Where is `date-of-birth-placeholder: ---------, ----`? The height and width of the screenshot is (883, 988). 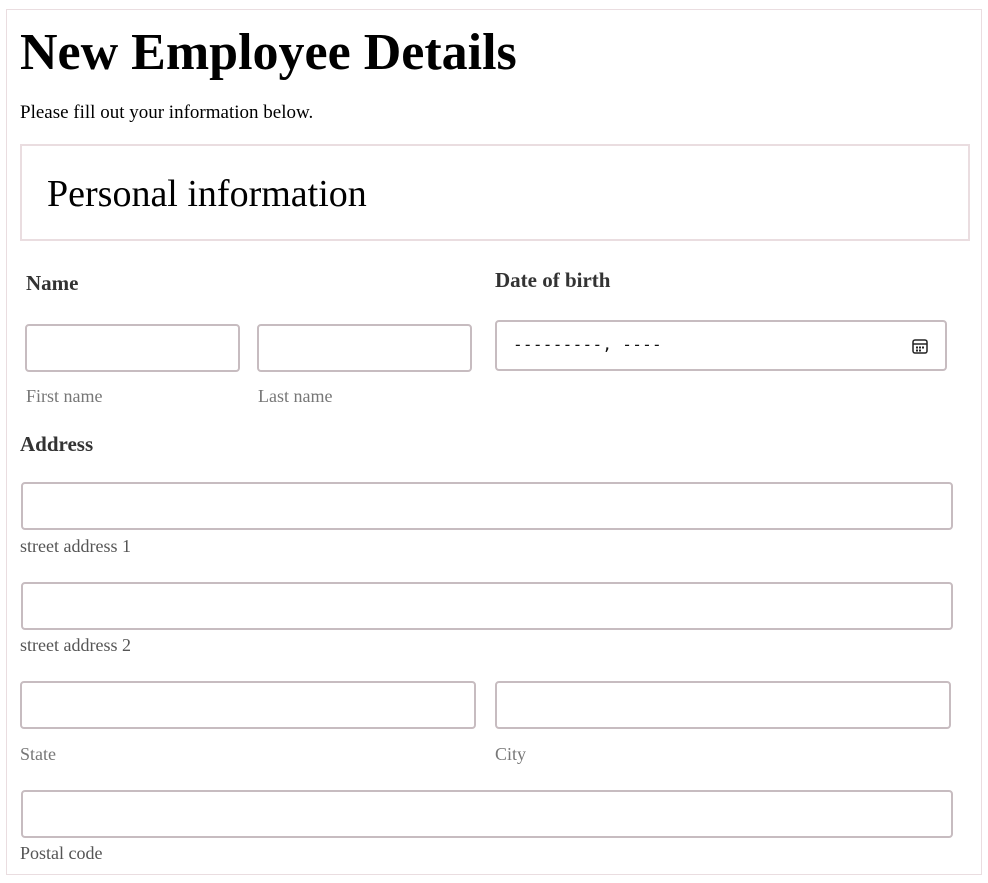
date-of-birth-placeholder: ---------, ---- is located at coordinates (587, 344).